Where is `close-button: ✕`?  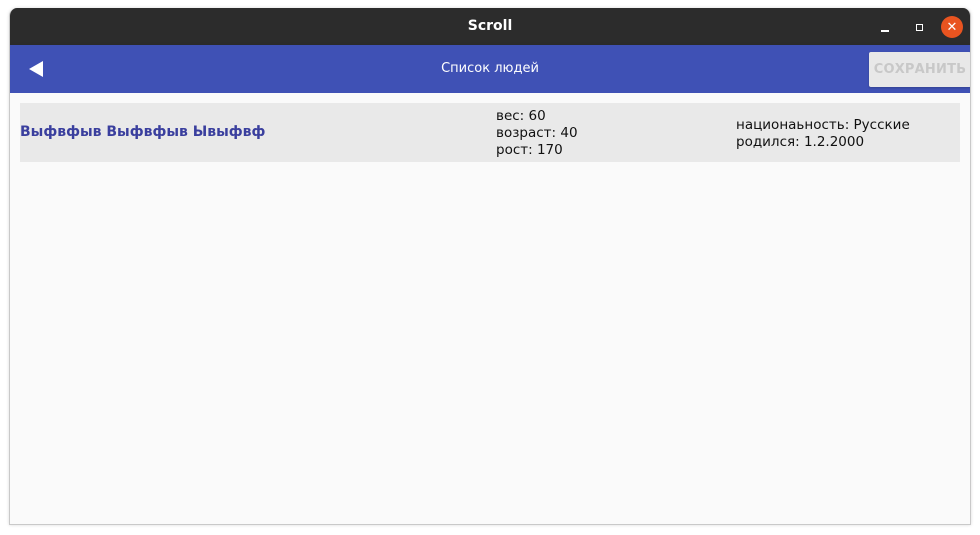
close-button: ✕ is located at coordinates (952, 27).